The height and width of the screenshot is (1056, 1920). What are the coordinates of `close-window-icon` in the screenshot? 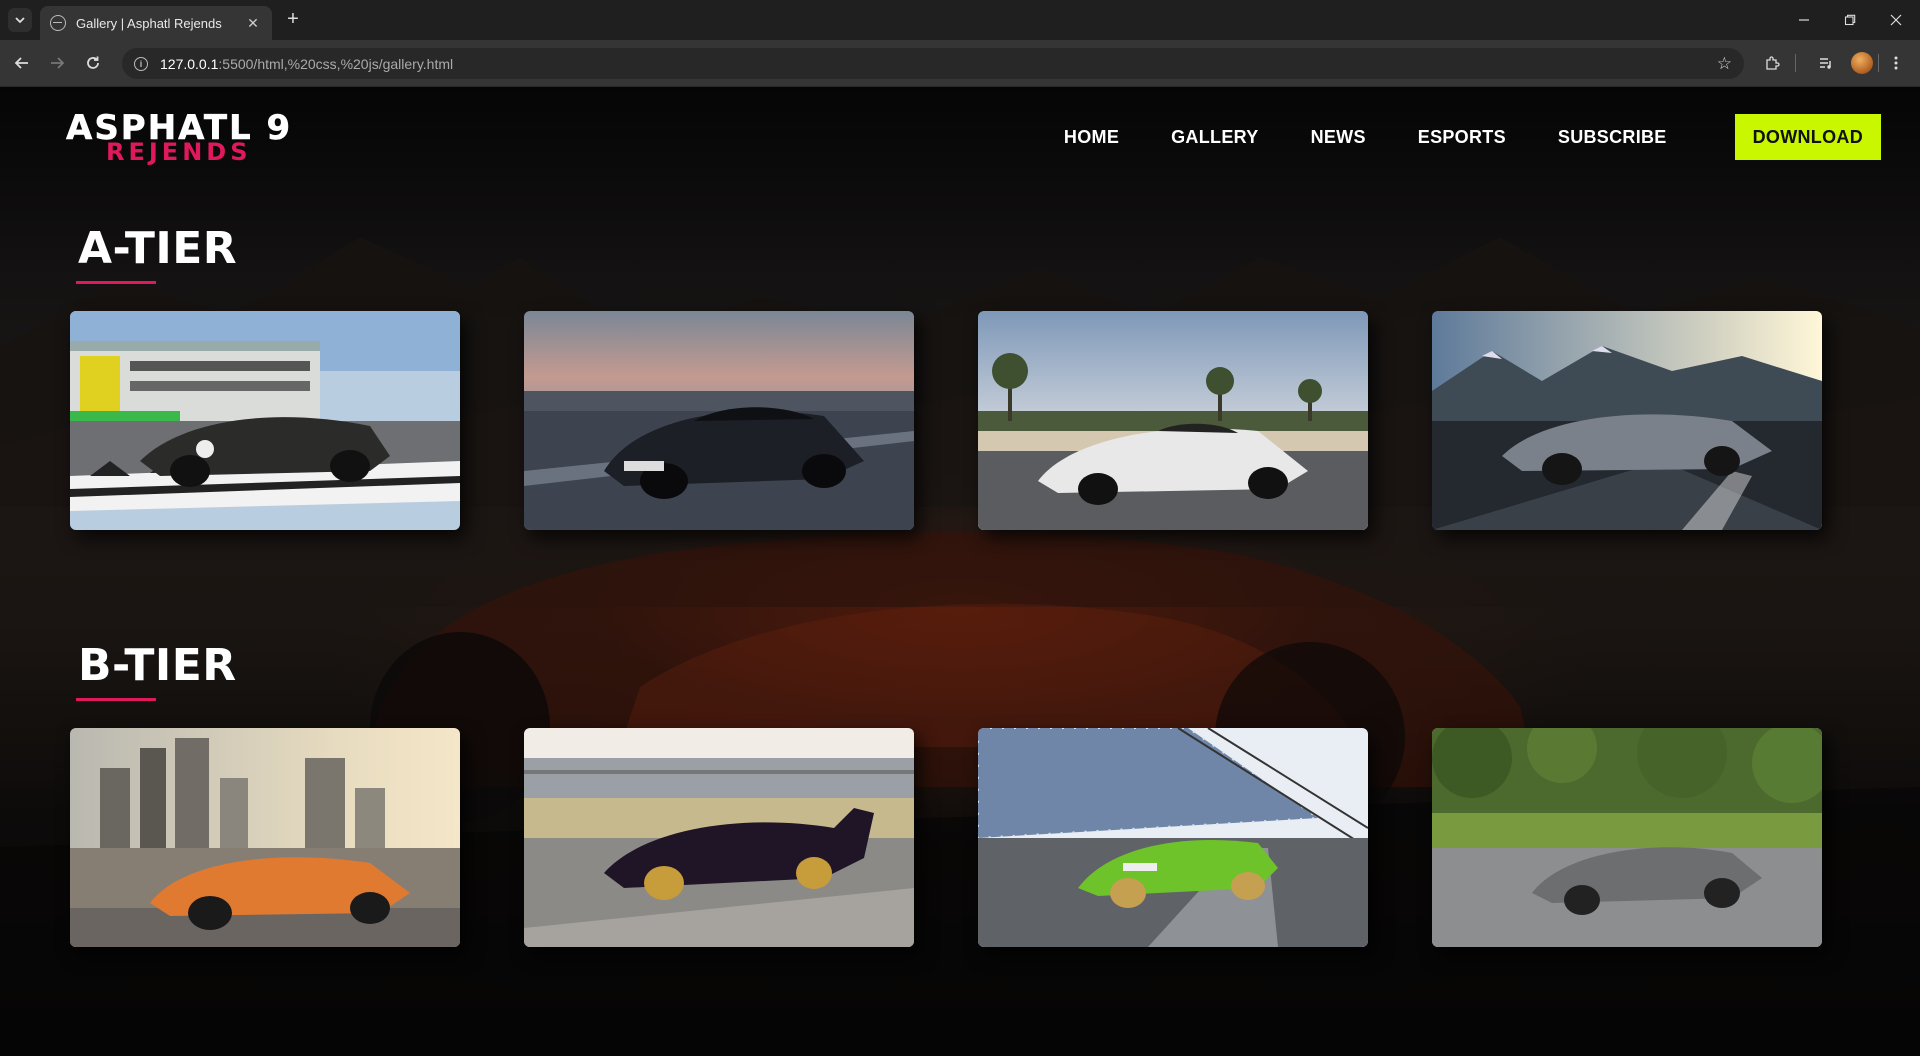 It's located at (1896, 20).